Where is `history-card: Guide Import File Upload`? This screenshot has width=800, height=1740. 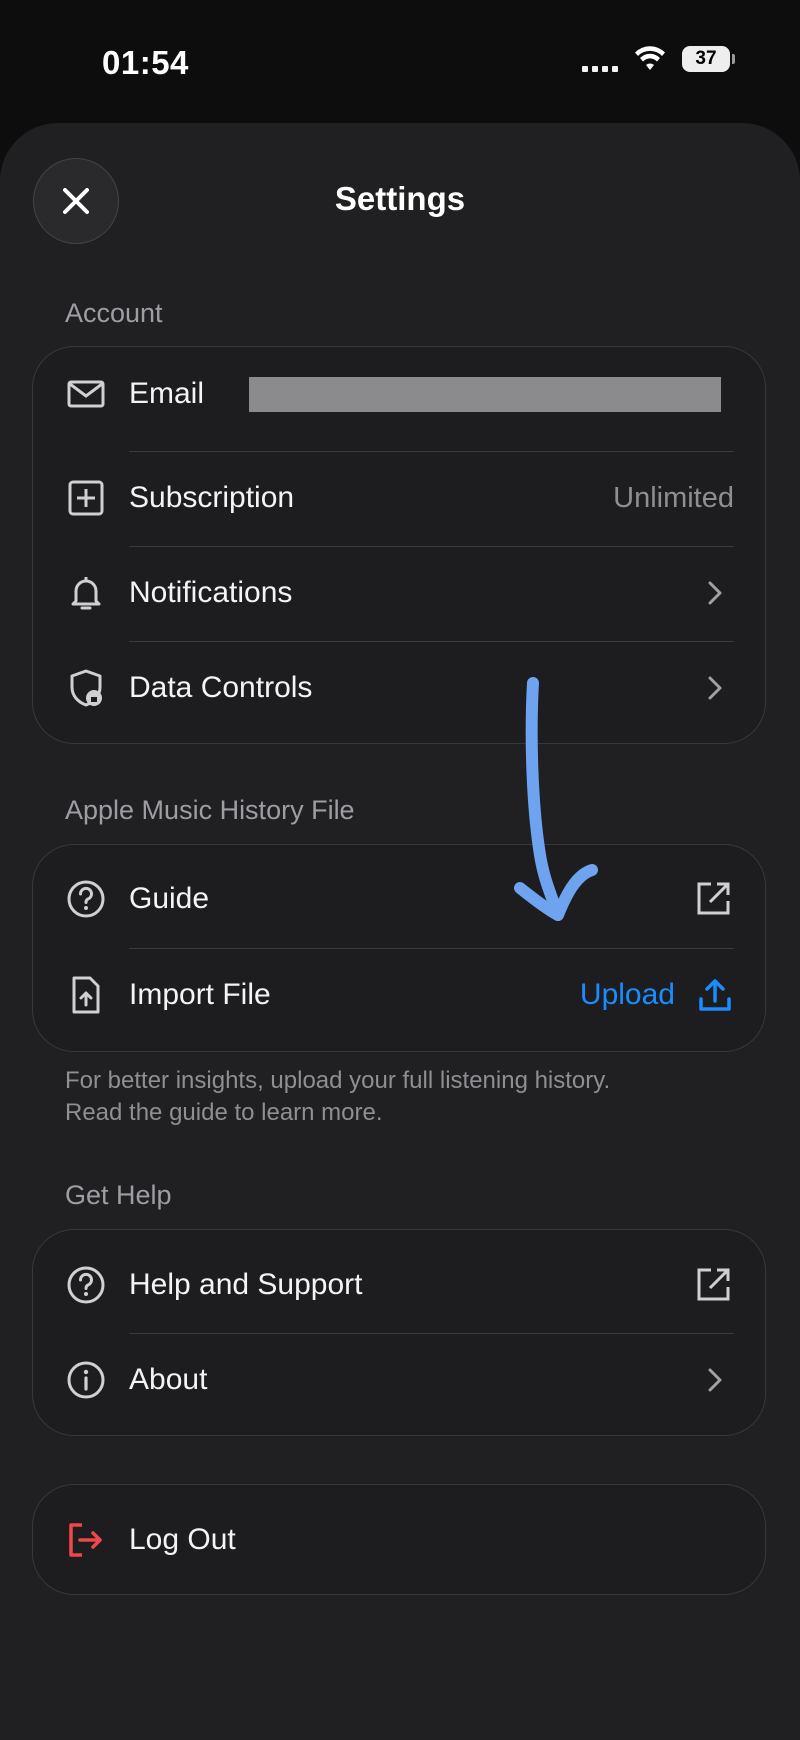
history-card: Guide Import File Upload is located at coordinates (399, 948).